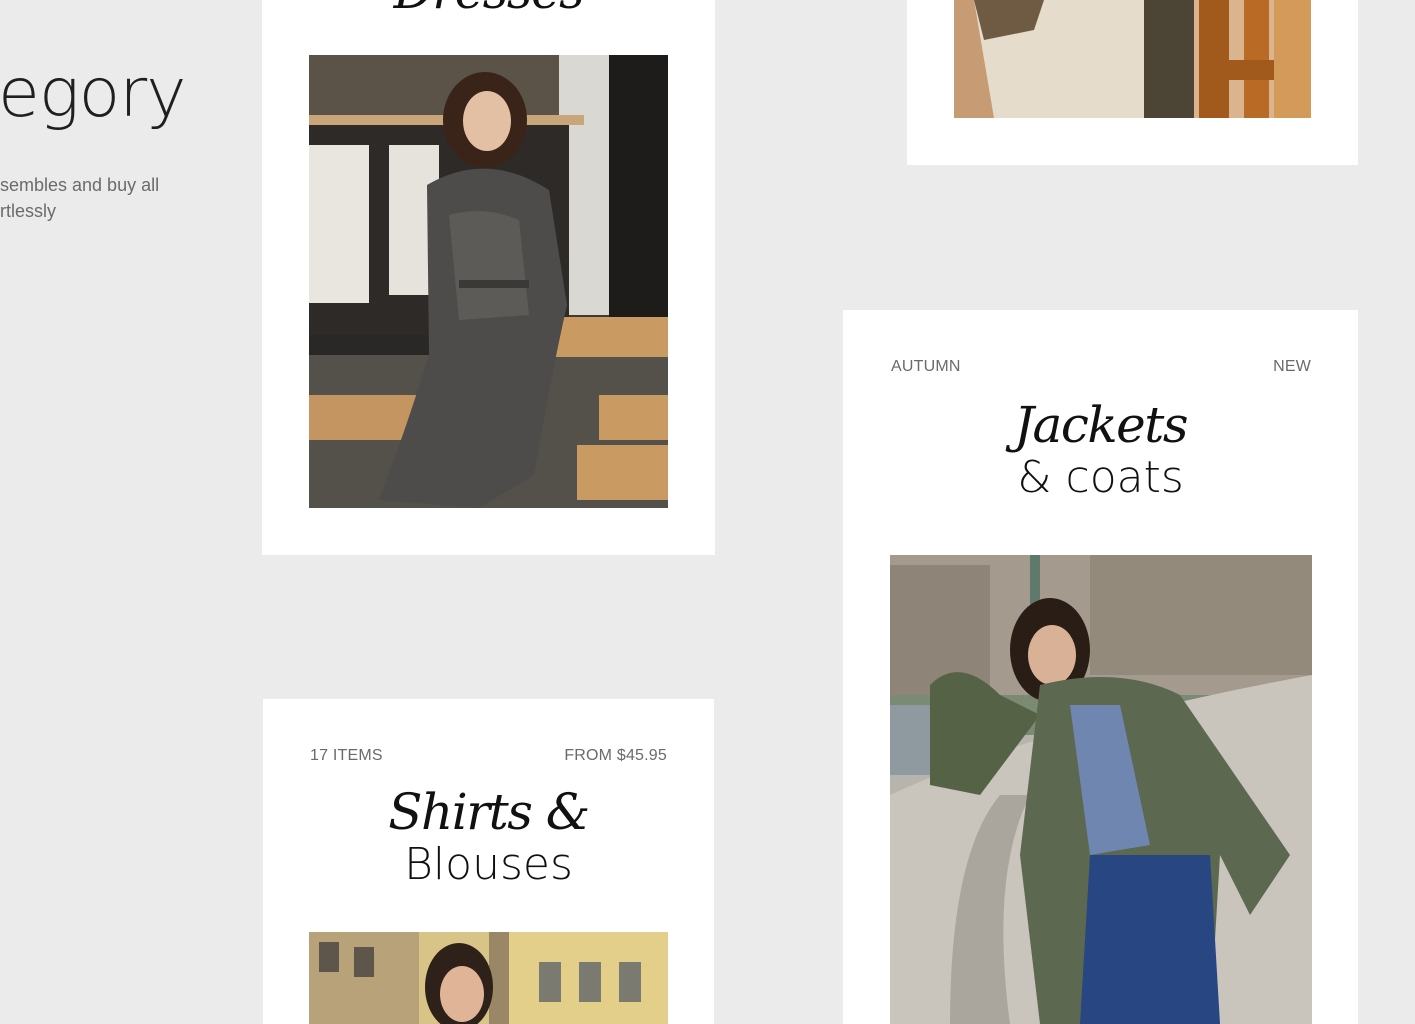 The height and width of the screenshot is (1024, 1415). Describe the element at coordinates (488, 756) in the screenshot. I see `card-meta-row: 17 ITEMS FROM $45.95` at that location.